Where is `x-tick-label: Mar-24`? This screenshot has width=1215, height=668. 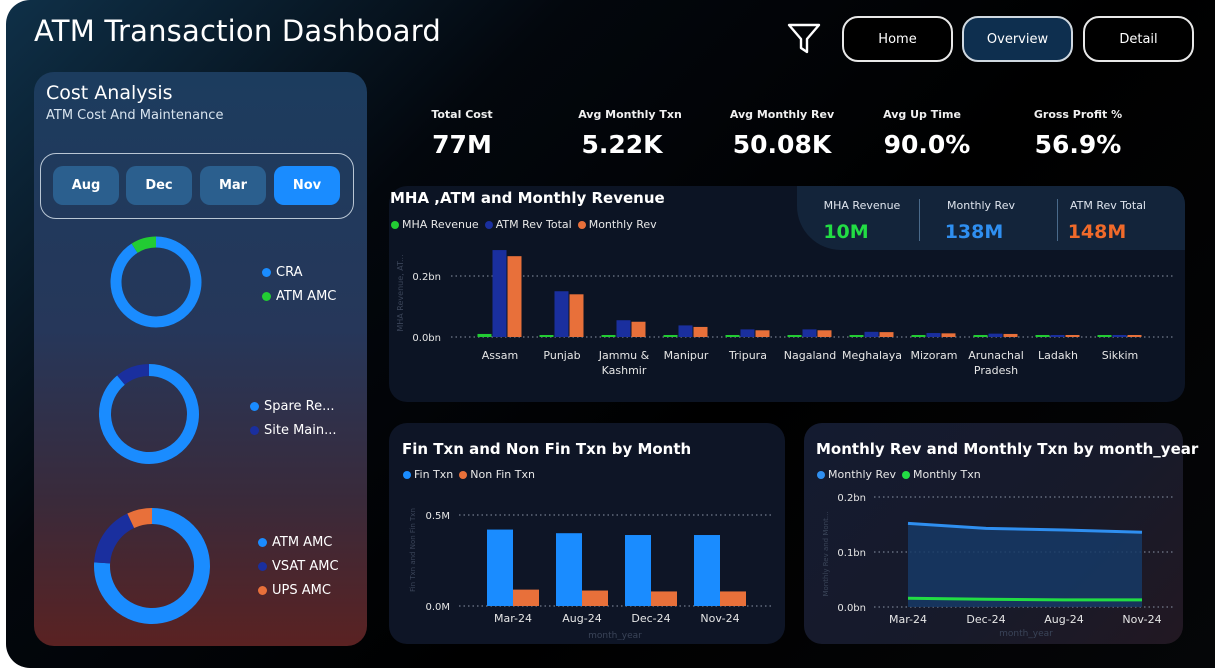
x-tick-label: Mar-24 is located at coordinates (908, 619).